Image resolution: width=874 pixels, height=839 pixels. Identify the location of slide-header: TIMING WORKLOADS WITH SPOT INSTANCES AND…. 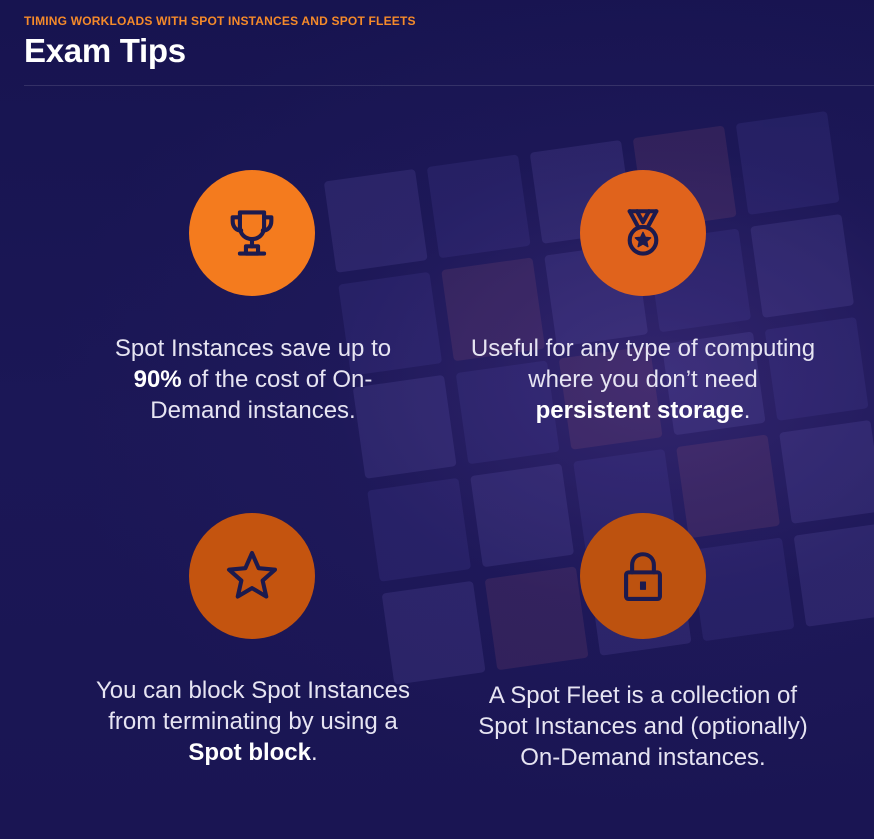
(449, 42).